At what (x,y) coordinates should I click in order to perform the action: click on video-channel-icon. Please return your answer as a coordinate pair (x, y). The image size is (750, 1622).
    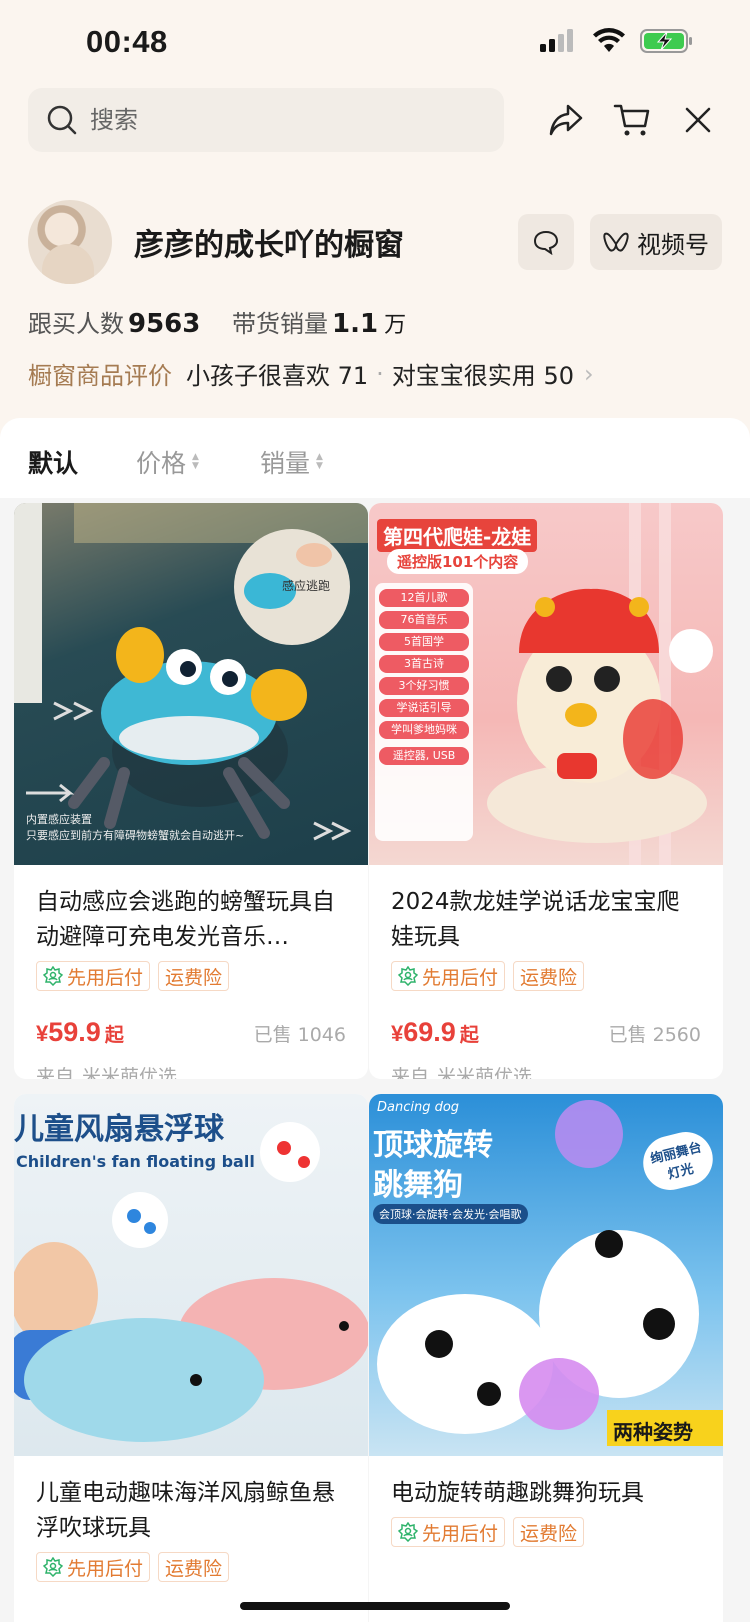
    Looking at the image, I should click on (616, 242).